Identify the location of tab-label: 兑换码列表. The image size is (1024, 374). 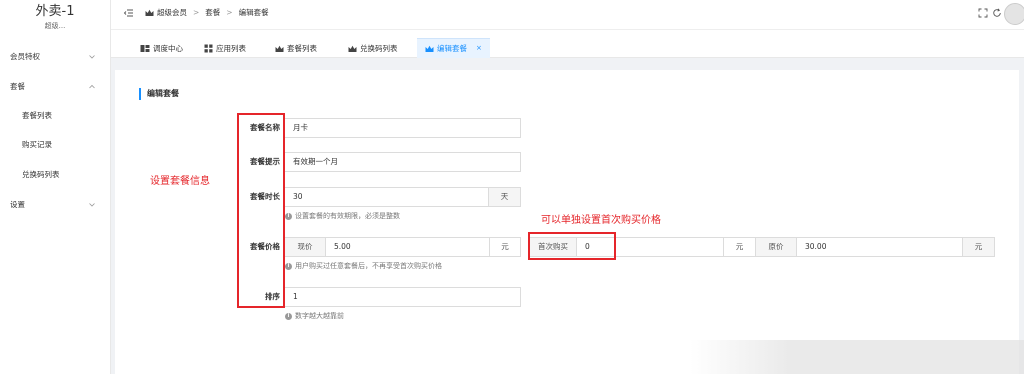
(379, 48).